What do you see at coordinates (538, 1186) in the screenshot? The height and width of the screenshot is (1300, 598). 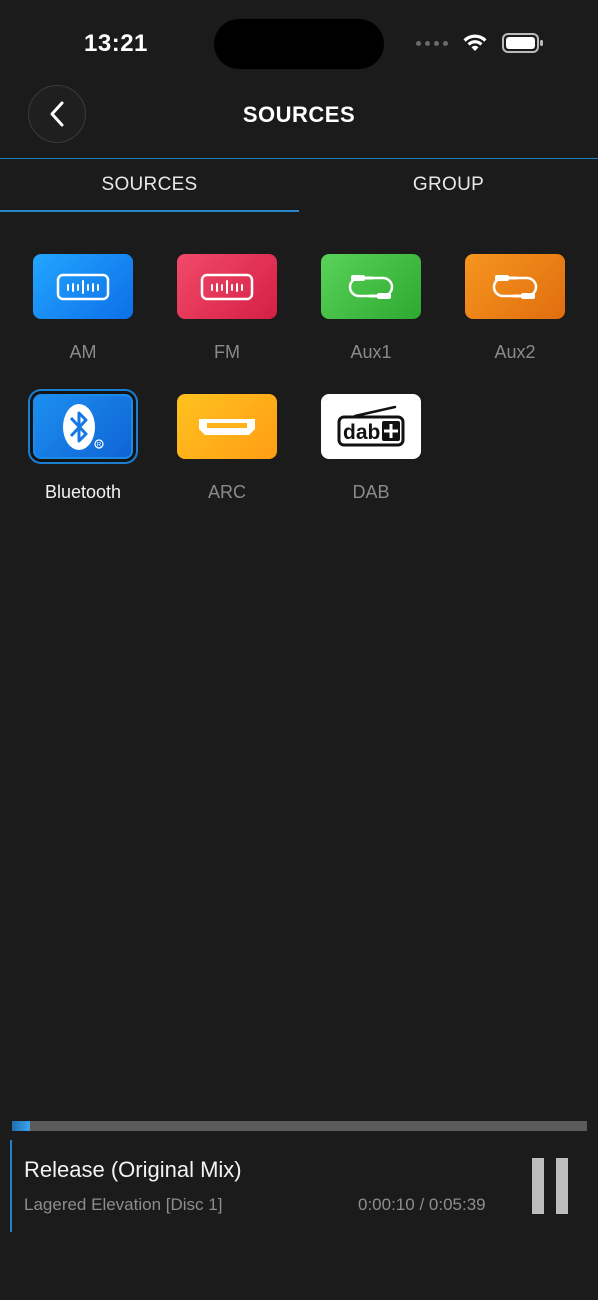 I see `pause-icon` at bounding box center [538, 1186].